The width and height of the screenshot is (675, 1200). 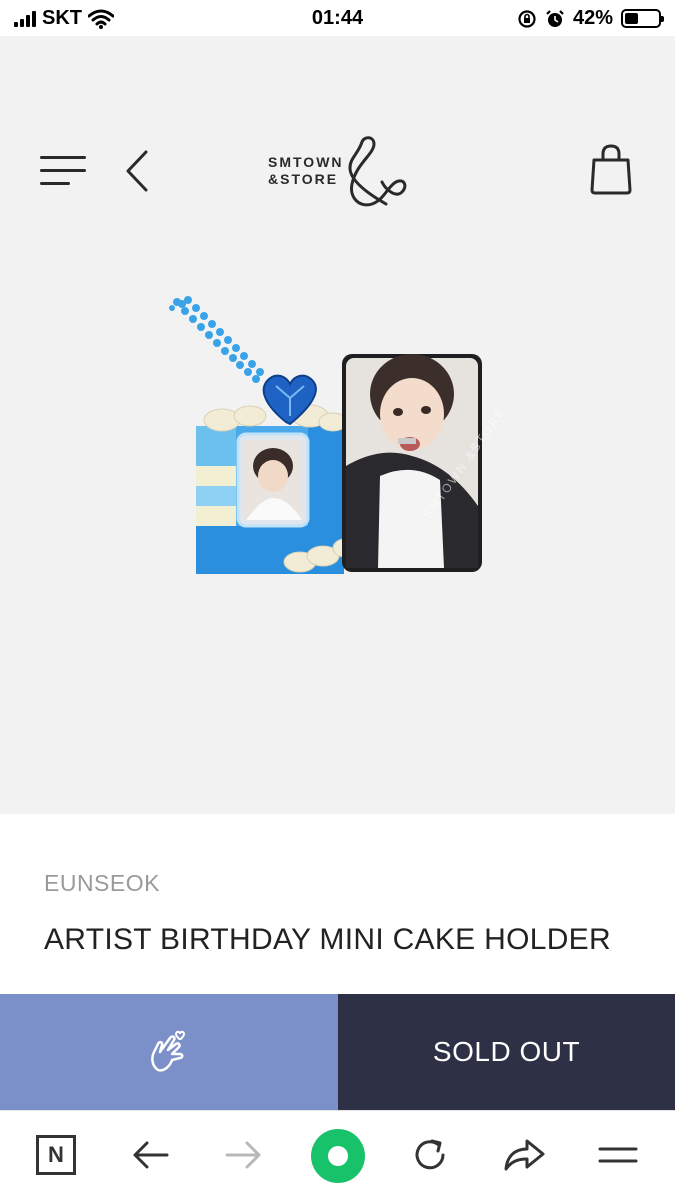 I want to click on action-bar: SOLD OUT, so click(x=337, y=1052).